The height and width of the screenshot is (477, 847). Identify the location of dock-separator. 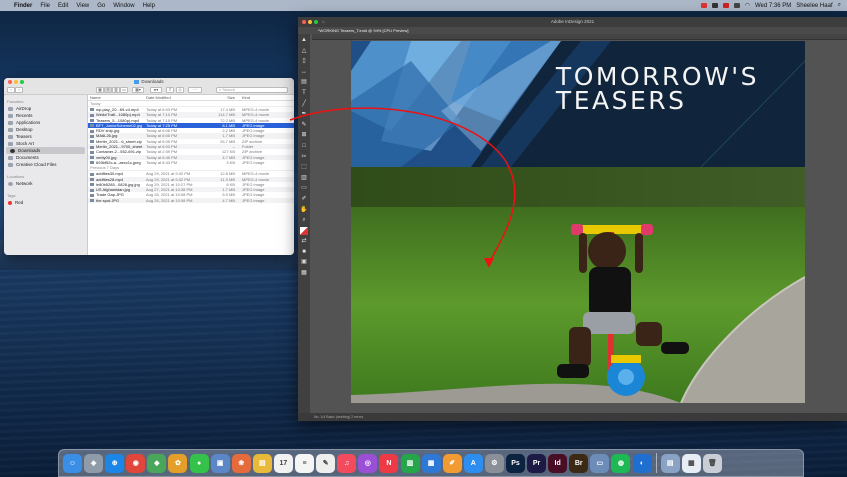
(656, 463).